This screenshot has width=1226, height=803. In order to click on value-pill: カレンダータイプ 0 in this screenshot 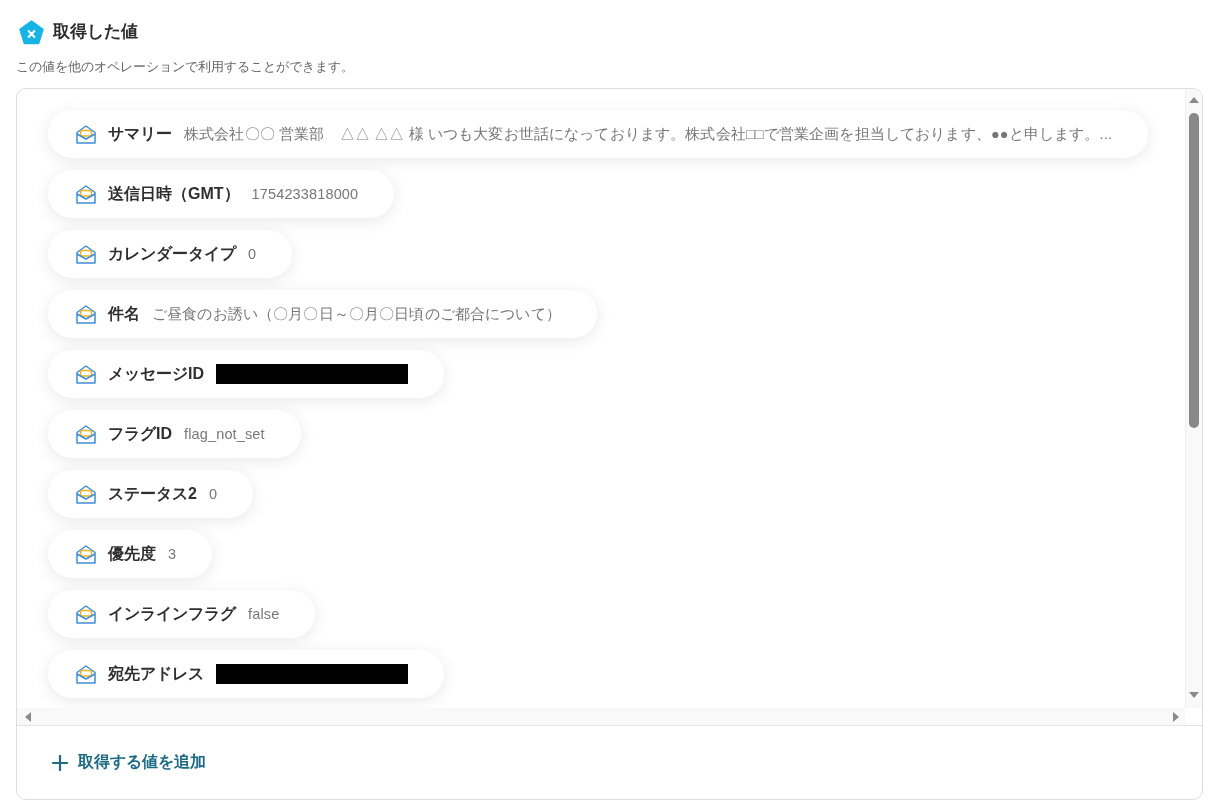, I will do `click(170, 254)`.